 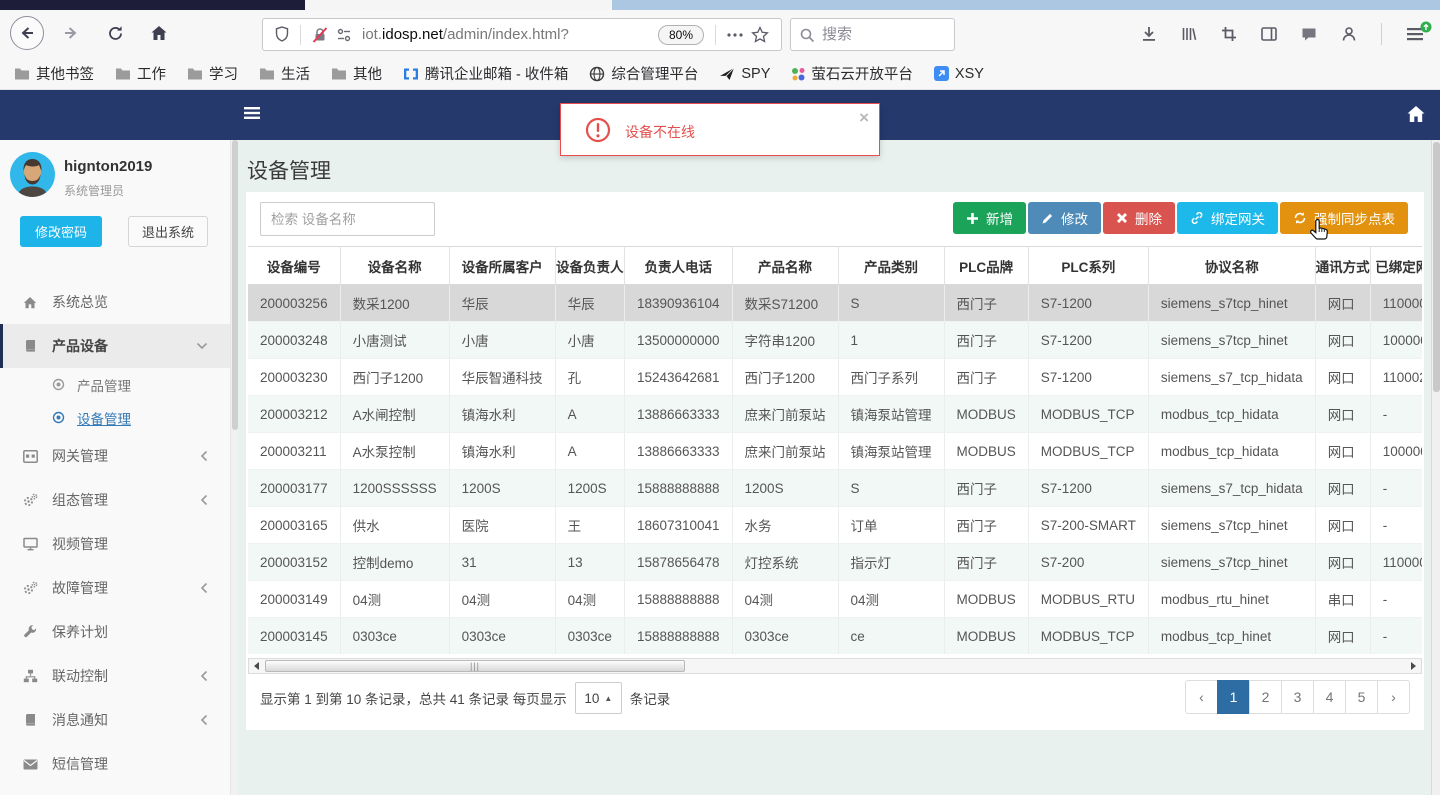 I want to click on column-header: PLC品牌, so click(x=986, y=265).